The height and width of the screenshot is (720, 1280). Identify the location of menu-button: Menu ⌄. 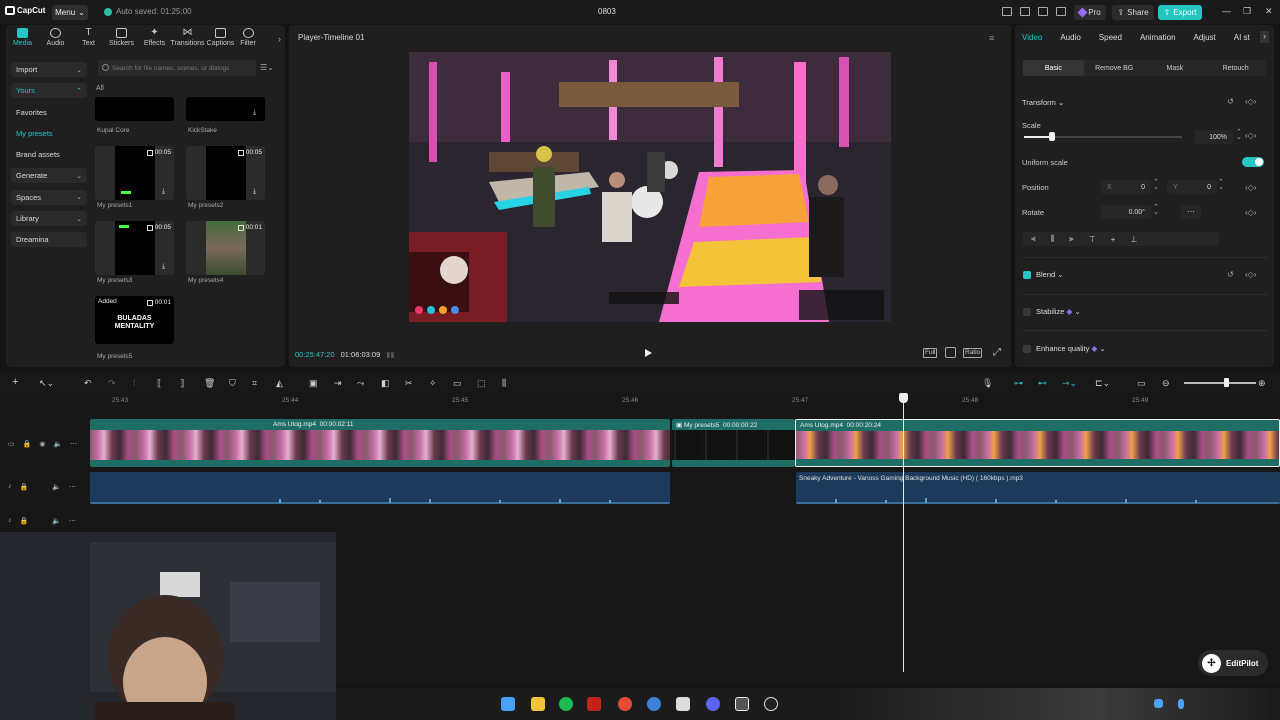
(70, 12).